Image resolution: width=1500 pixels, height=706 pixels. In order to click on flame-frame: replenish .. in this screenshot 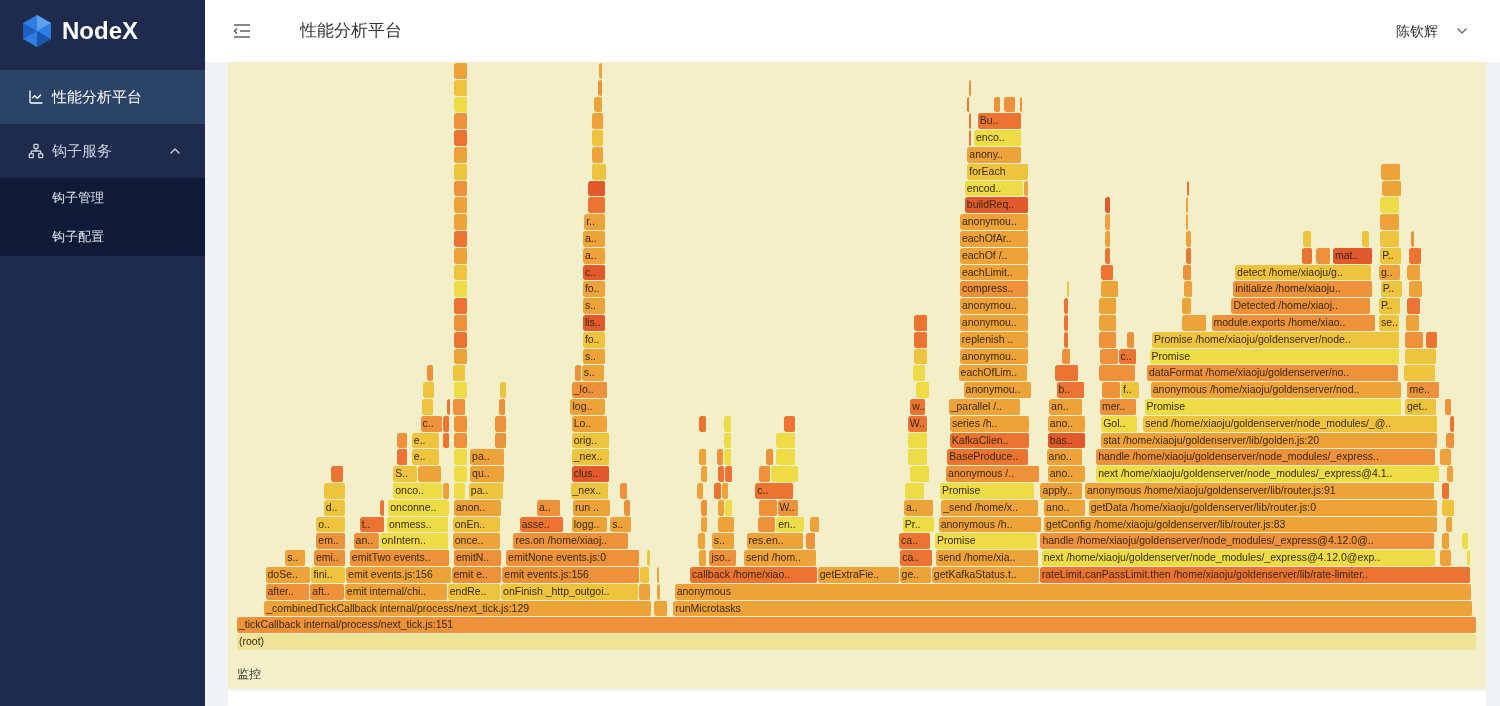, I will do `click(994, 339)`.